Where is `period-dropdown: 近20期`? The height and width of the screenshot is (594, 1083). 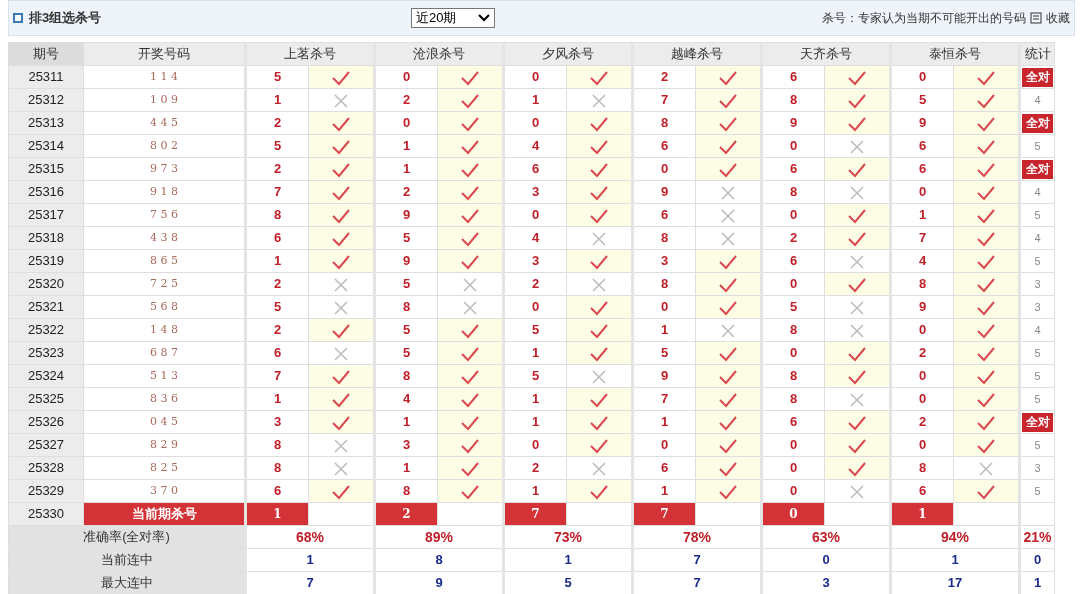
period-dropdown: 近20期 is located at coordinates (453, 18).